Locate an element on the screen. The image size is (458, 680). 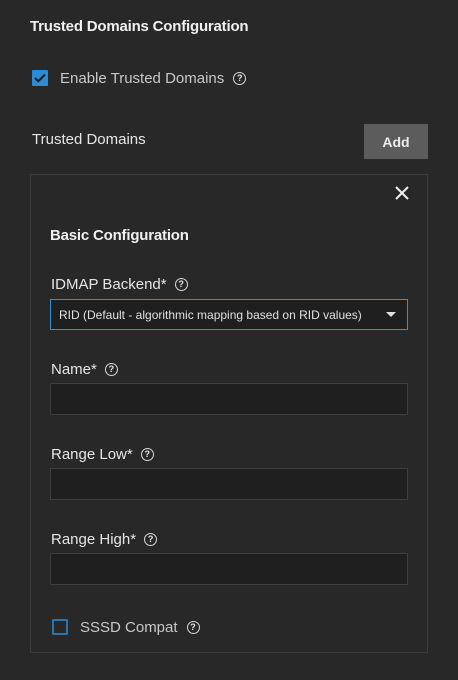
trusted-domains-label: Trusted Domains is located at coordinates (89, 139).